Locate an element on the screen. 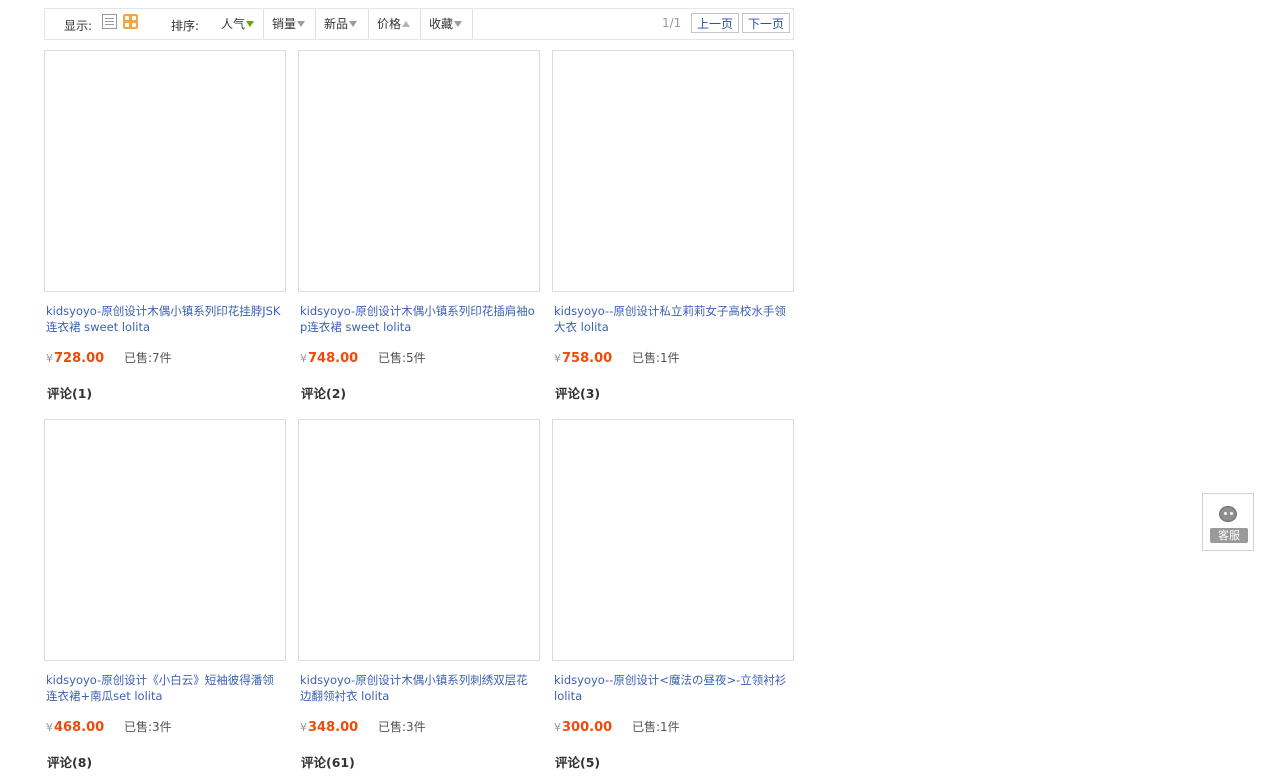  customer-service-icon is located at coordinates (1228, 514).